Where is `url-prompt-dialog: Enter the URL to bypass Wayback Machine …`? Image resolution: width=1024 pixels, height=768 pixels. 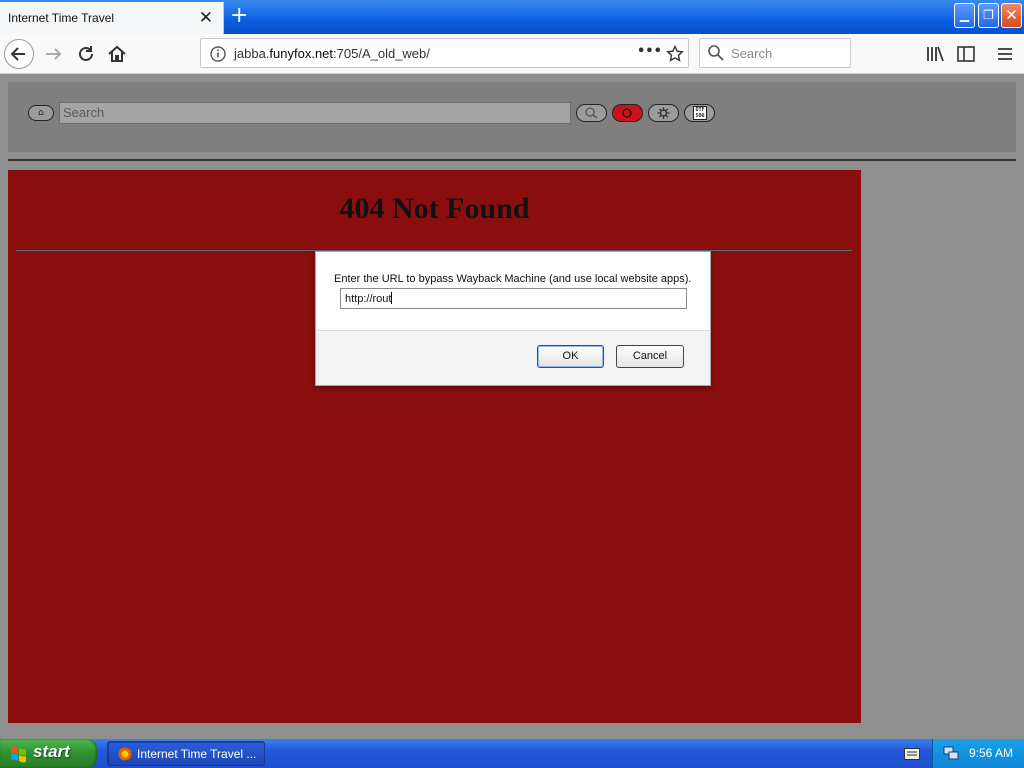
url-prompt-dialog: Enter the URL to bypass Wayback Machine … is located at coordinates (513, 318).